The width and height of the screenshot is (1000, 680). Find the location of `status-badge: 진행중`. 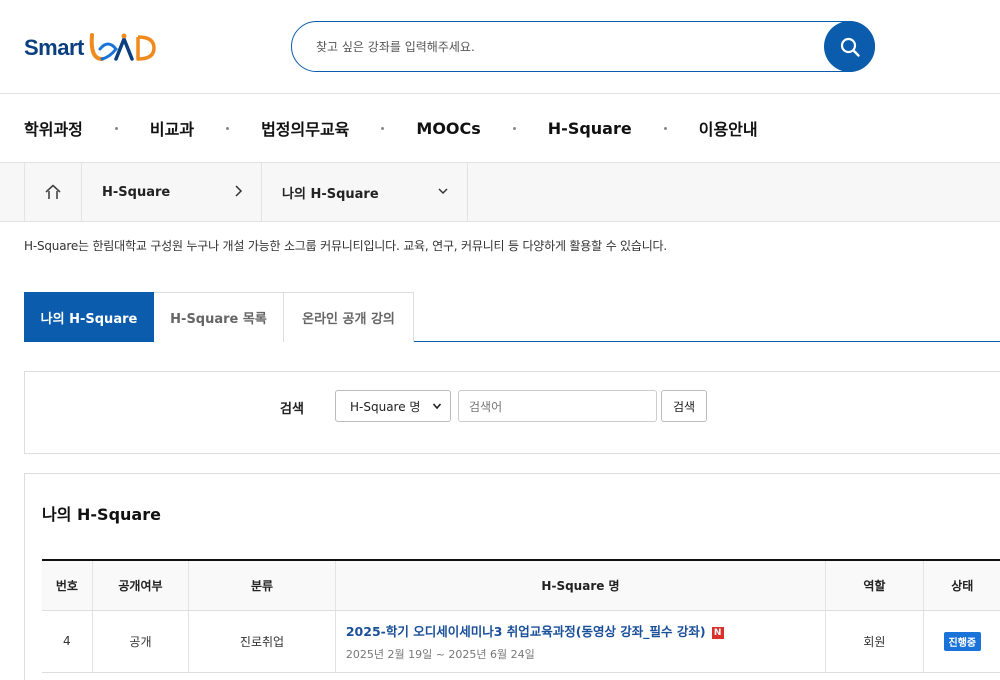

status-badge: 진행중 is located at coordinates (962, 641).